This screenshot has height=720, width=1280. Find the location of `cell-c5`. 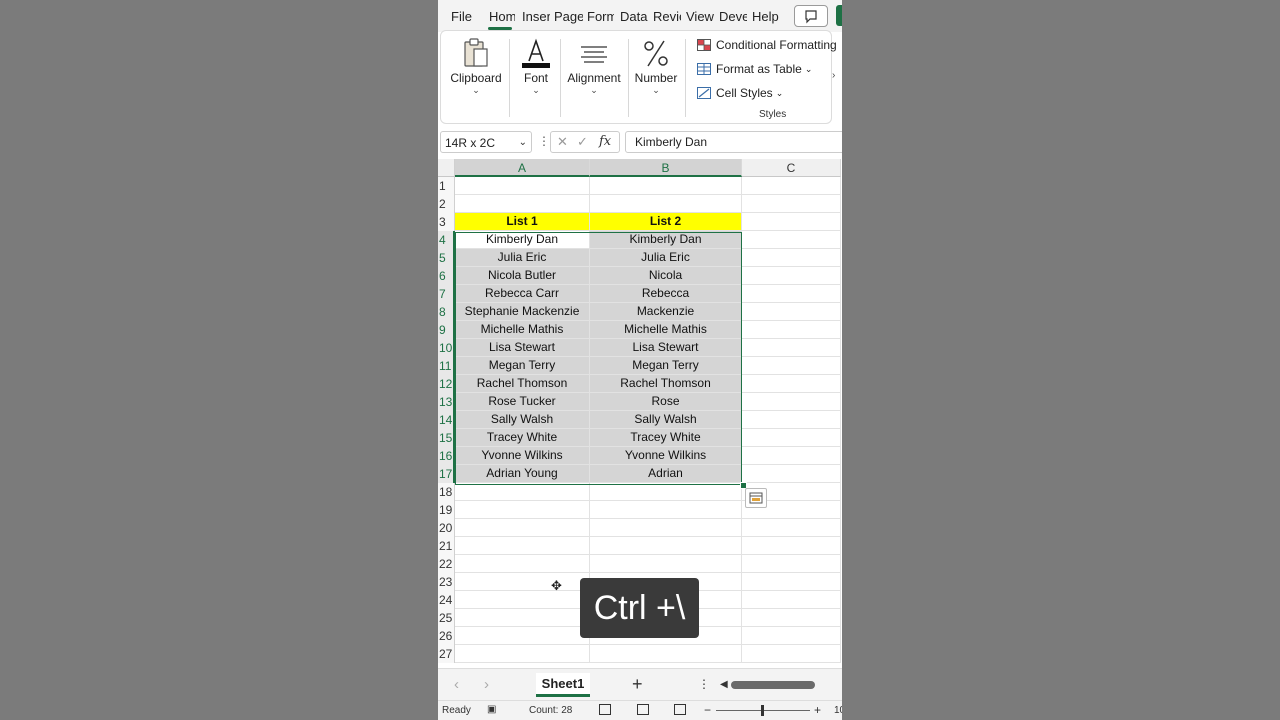

cell-c5 is located at coordinates (791, 258).